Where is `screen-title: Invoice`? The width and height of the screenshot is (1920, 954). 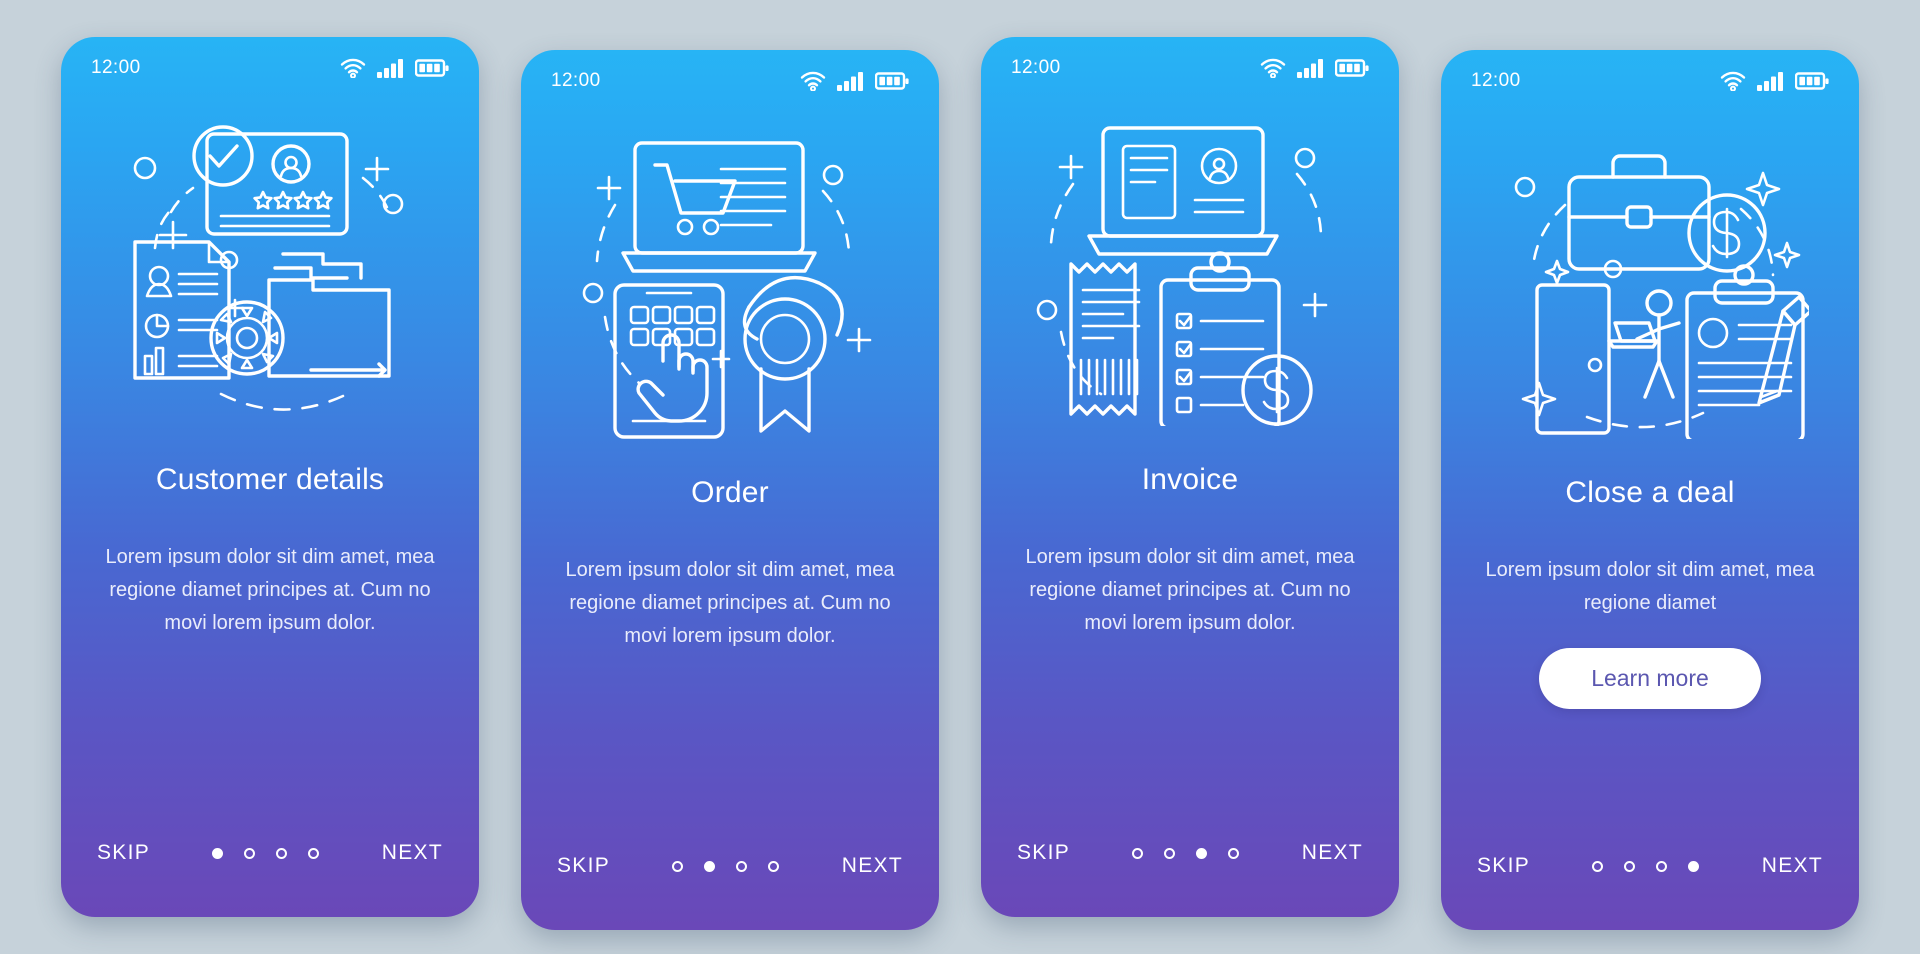 screen-title: Invoice is located at coordinates (1190, 479).